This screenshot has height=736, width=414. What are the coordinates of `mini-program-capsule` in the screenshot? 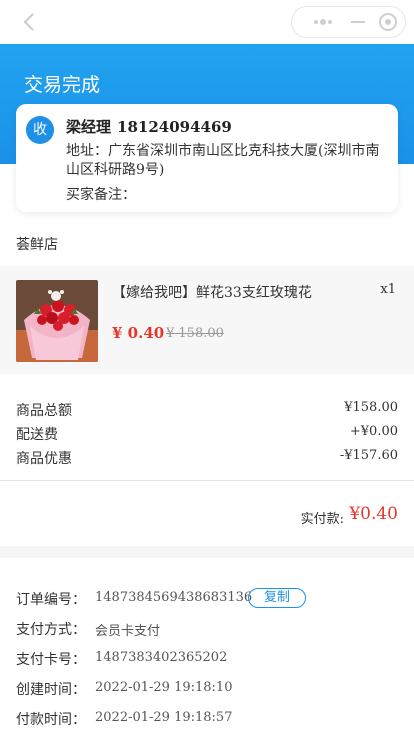 It's located at (348, 22).